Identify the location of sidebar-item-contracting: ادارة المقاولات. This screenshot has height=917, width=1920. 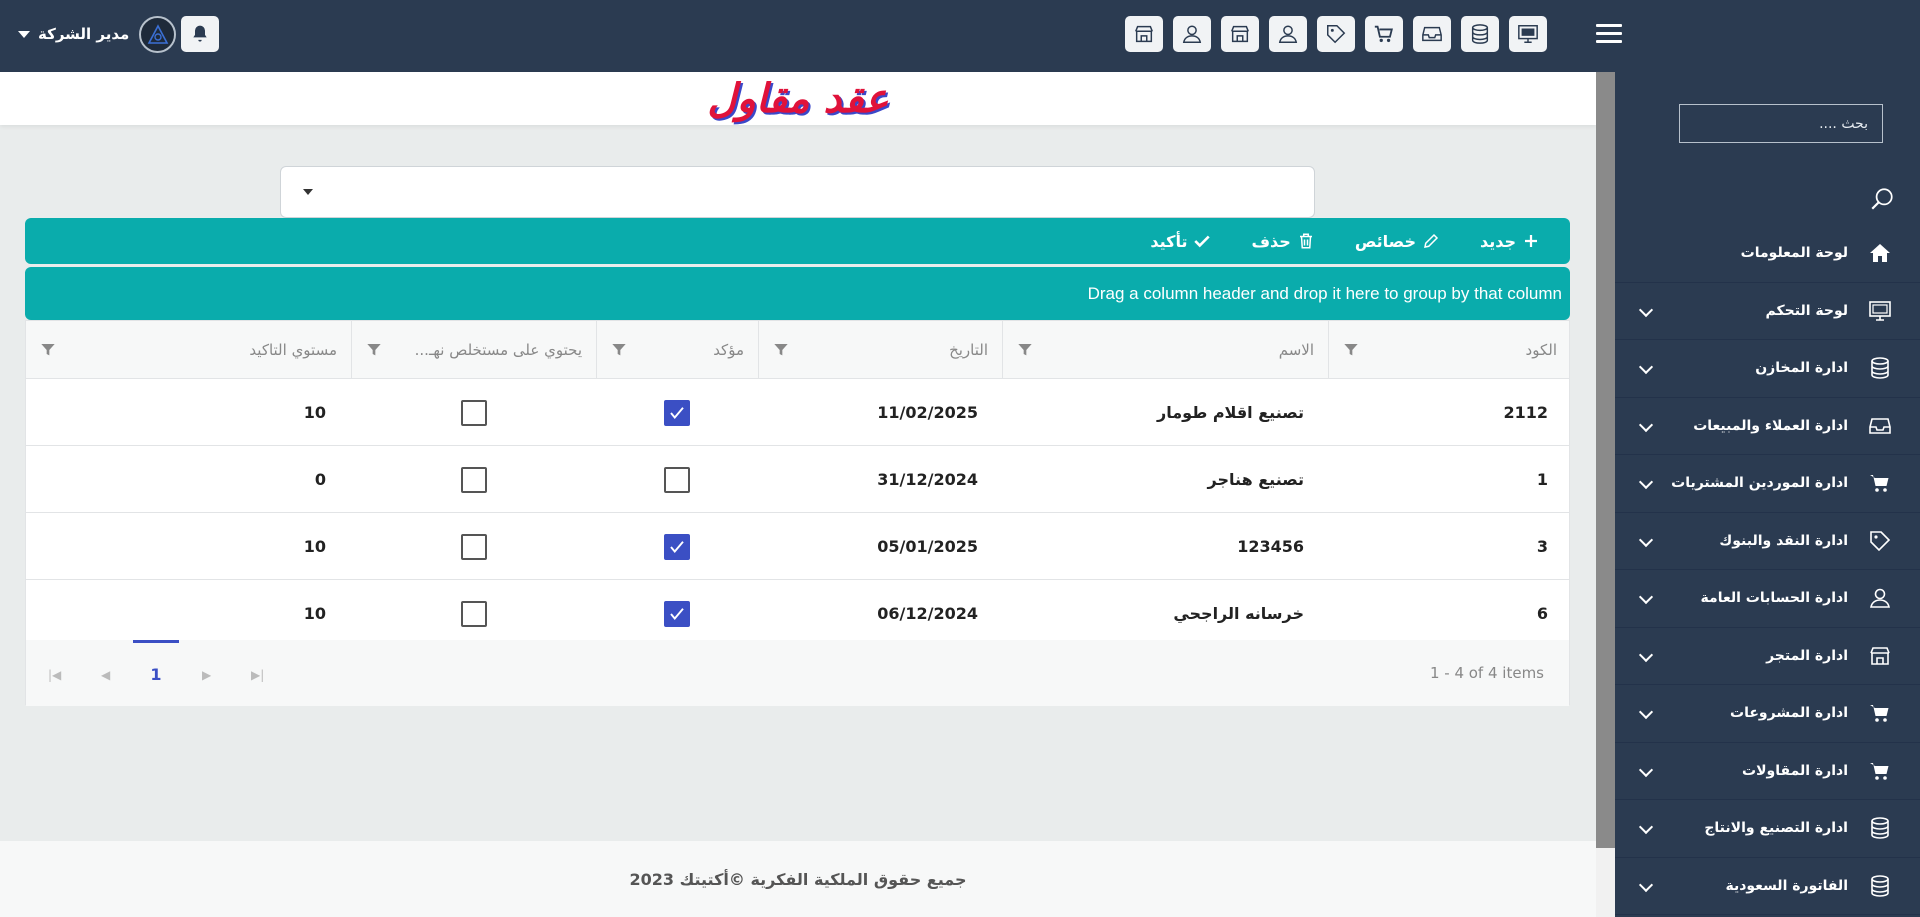
(1767, 771).